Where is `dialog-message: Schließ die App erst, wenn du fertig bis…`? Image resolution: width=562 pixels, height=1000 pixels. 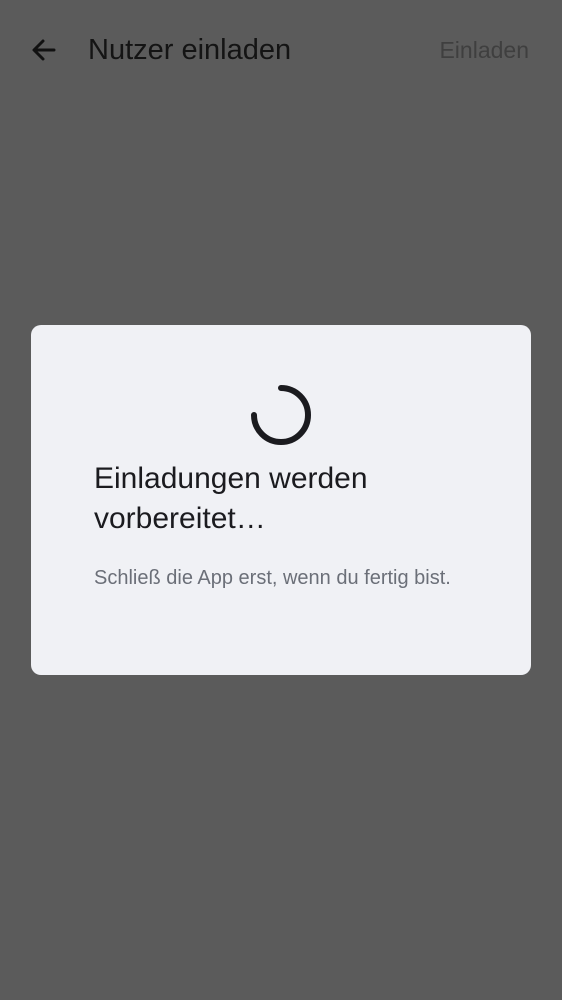 dialog-message: Schließ die App erst, wenn du fertig bis… is located at coordinates (272, 578).